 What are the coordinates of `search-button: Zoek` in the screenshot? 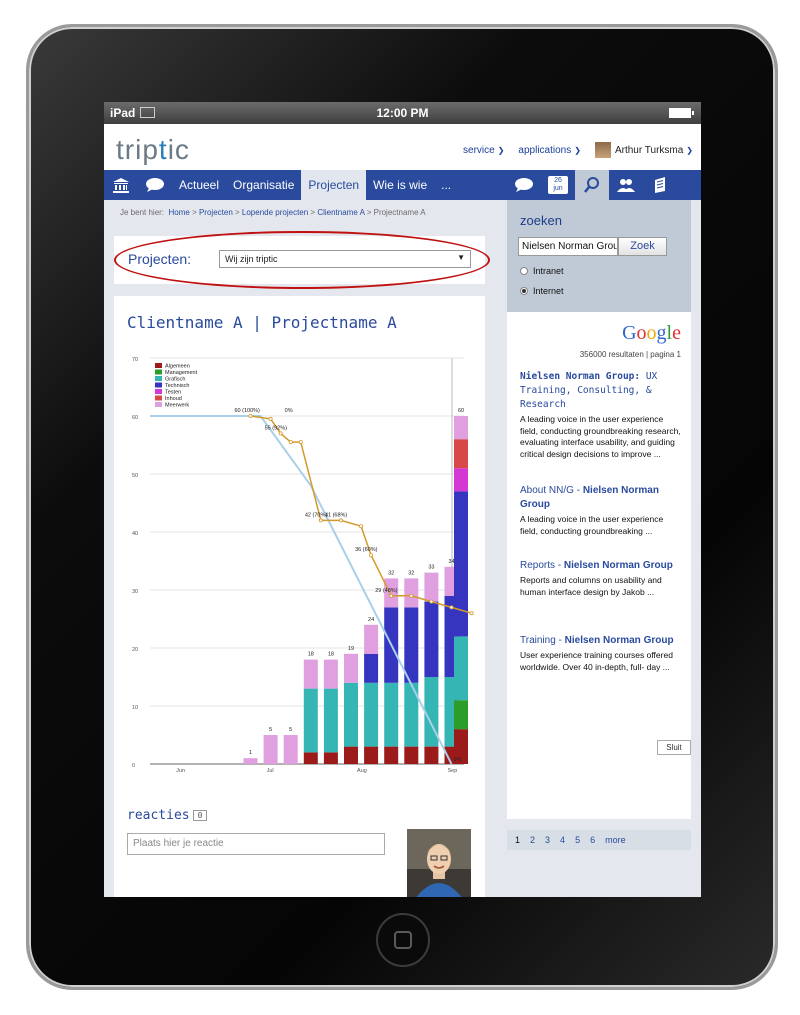 It's located at (642, 246).